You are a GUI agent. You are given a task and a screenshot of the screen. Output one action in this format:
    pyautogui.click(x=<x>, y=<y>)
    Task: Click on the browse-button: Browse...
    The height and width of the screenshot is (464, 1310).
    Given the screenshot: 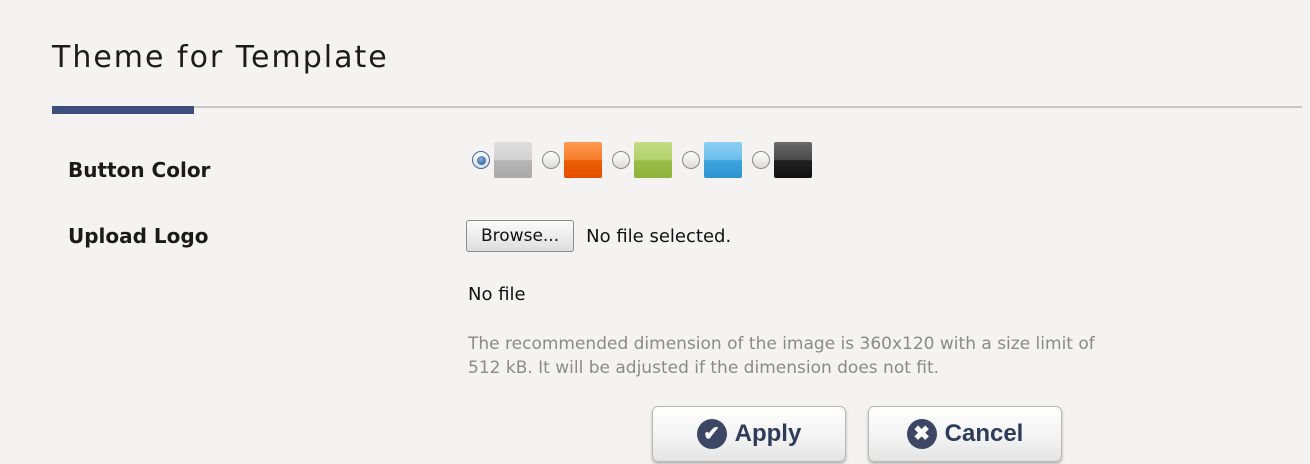 What is the action you would take?
    pyautogui.click(x=520, y=236)
    